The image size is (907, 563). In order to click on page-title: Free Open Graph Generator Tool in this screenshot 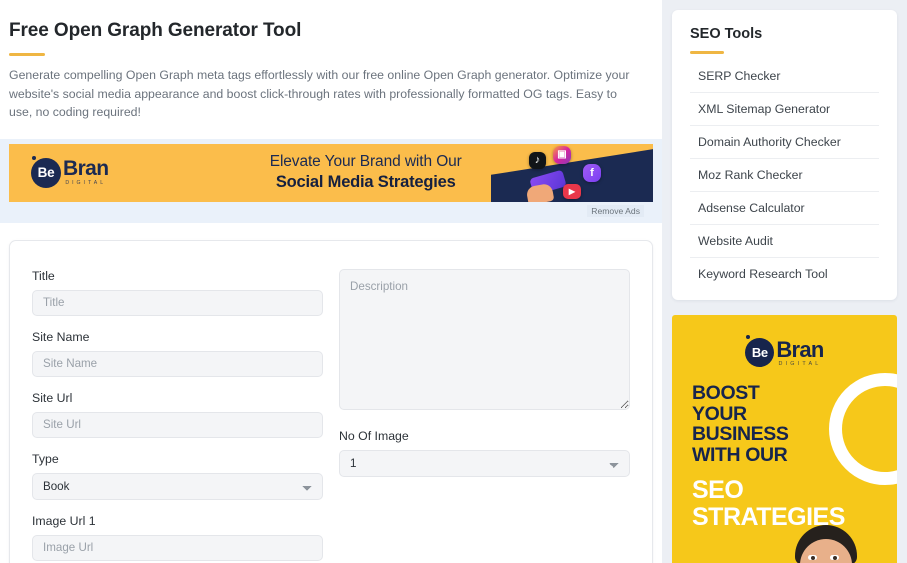, I will do `click(155, 30)`.